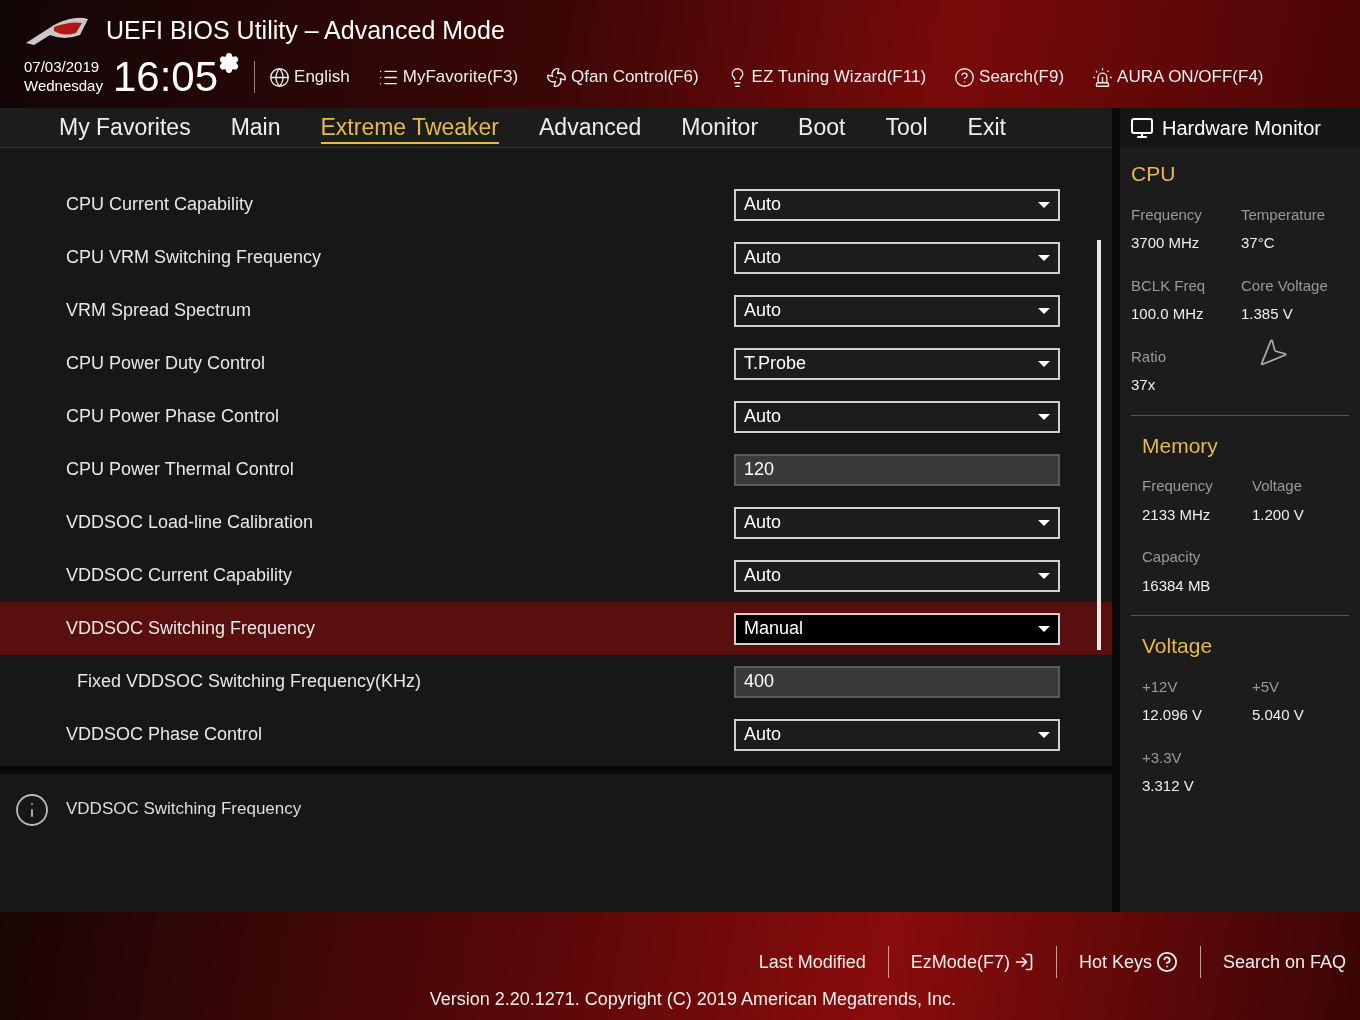 Image resolution: width=1360 pixels, height=1020 pixels. What do you see at coordinates (191, 628) in the screenshot?
I see `setting-label: VDDSOC Switching Frequency` at bounding box center [191, 628].